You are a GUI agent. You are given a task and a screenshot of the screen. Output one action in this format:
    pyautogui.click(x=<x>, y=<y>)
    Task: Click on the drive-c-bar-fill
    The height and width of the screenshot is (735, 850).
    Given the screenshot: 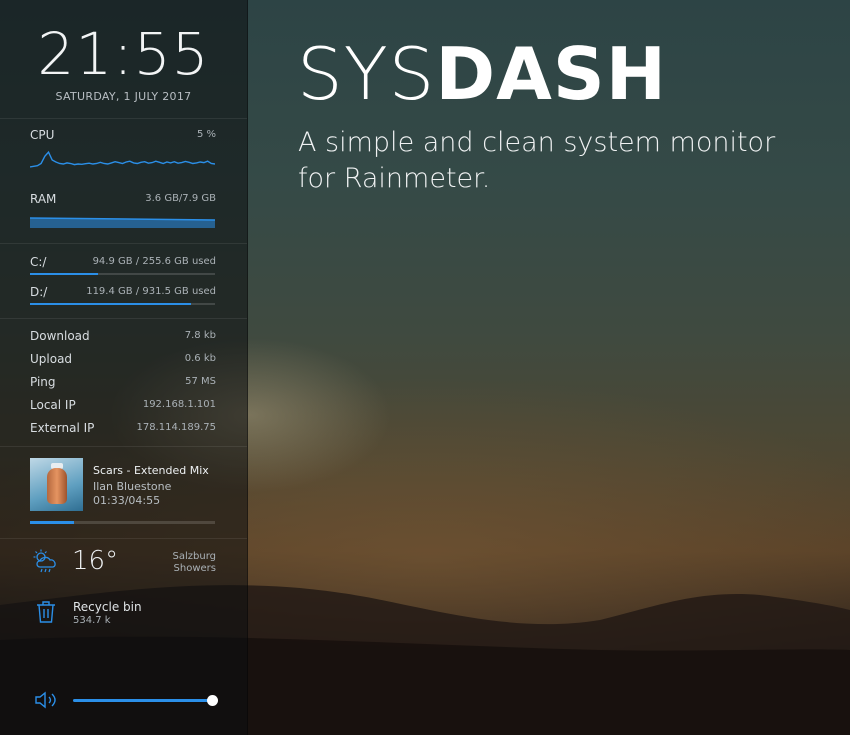 What is the action you would take?
    pyautogui.click(x=64, y=274)
    